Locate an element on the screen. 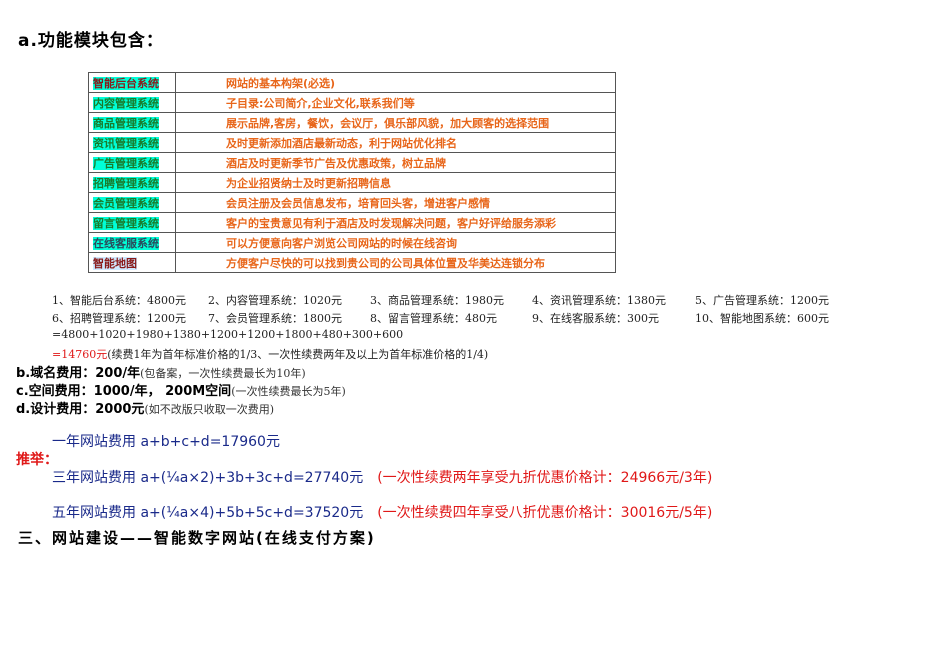 Image resolution: width=950 pixels, height=672 pixels. module-name-cell: 留言管理系统 is located at coordinates (132, 222).